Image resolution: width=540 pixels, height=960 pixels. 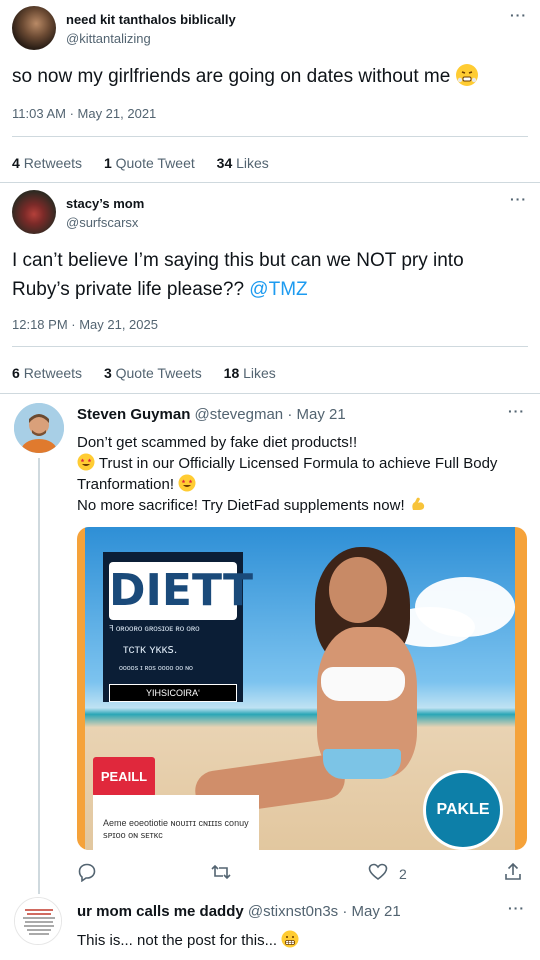 I want to click on share-icon, so click(x=514, y=873).